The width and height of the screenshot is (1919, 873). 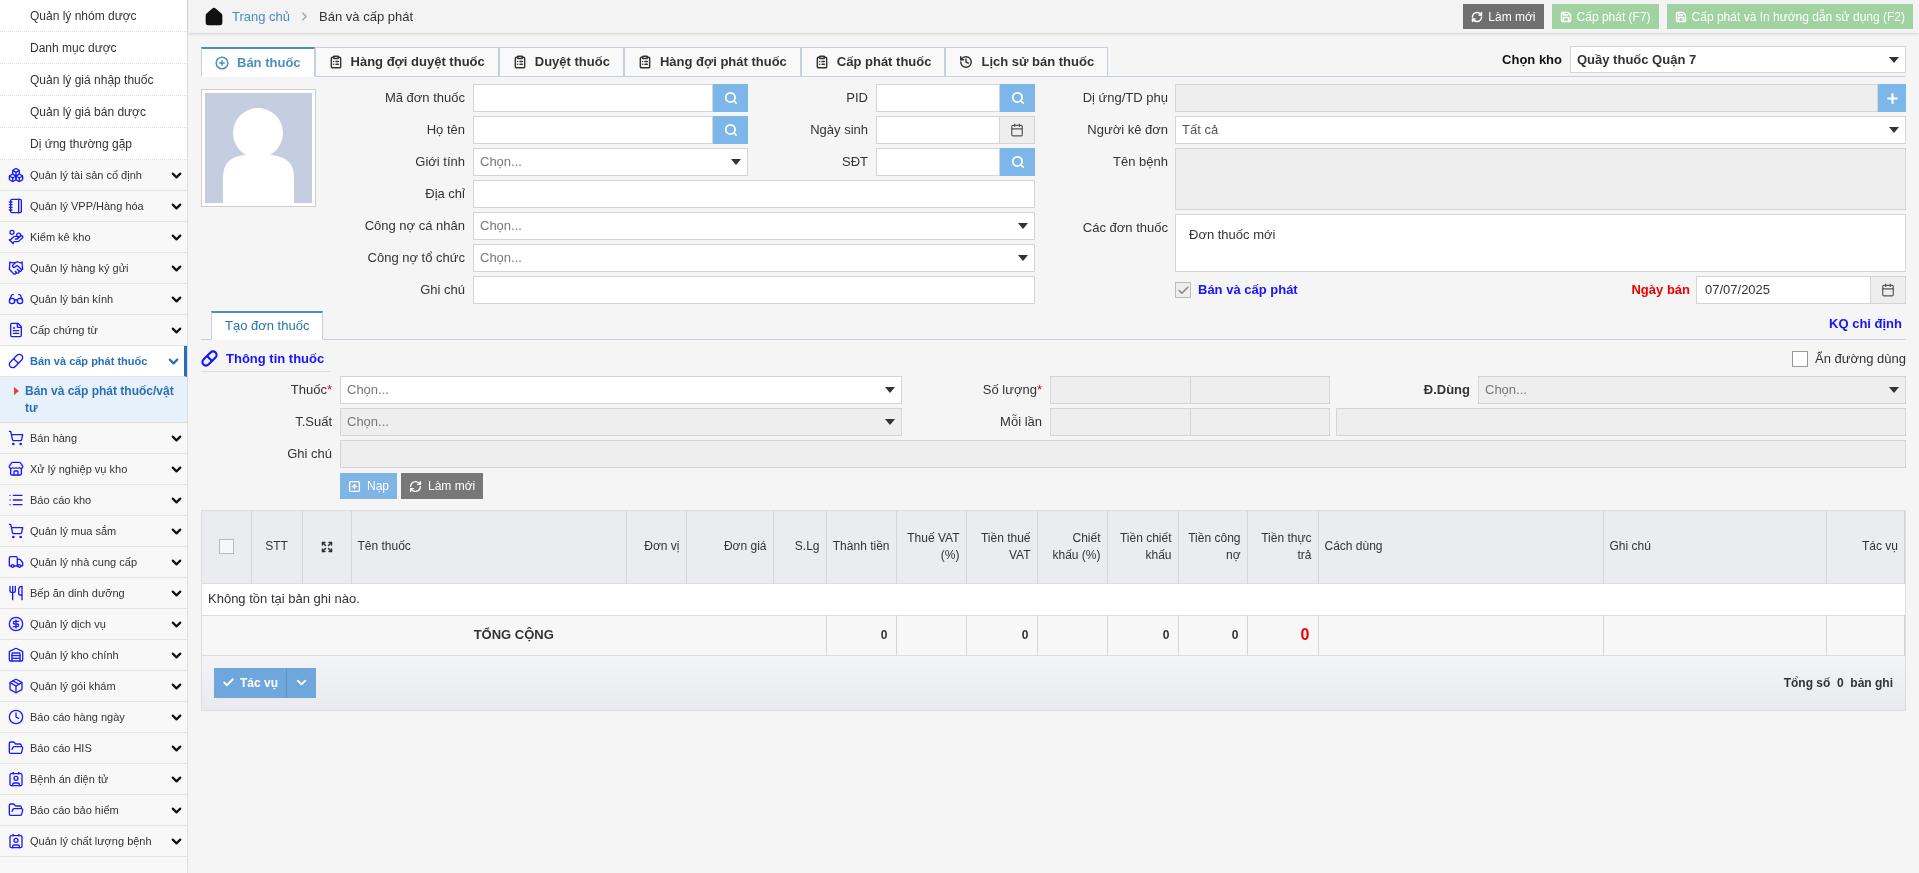 What do you see at coordinates (561, 62) in the screenshot?
I see `tab: Duyệt thuốc` at bounding box center [561, 62].